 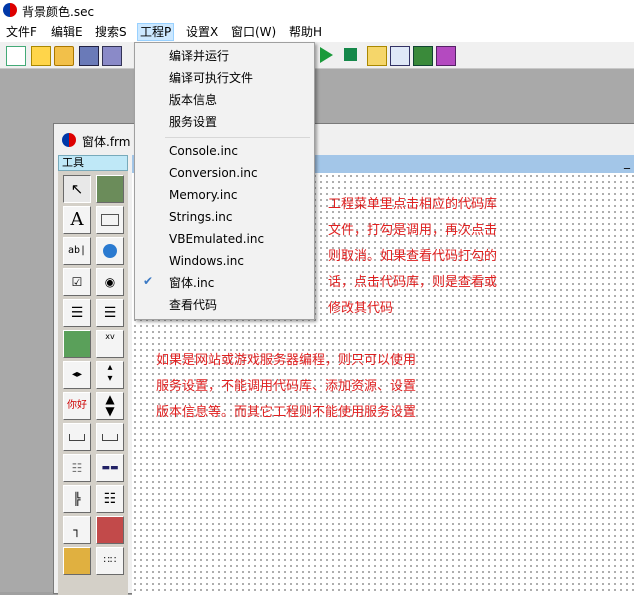 What do you see at coordinates (64, 56) in the screenshot?
I see `open-folder-icon` at bounding box center [64, 56].